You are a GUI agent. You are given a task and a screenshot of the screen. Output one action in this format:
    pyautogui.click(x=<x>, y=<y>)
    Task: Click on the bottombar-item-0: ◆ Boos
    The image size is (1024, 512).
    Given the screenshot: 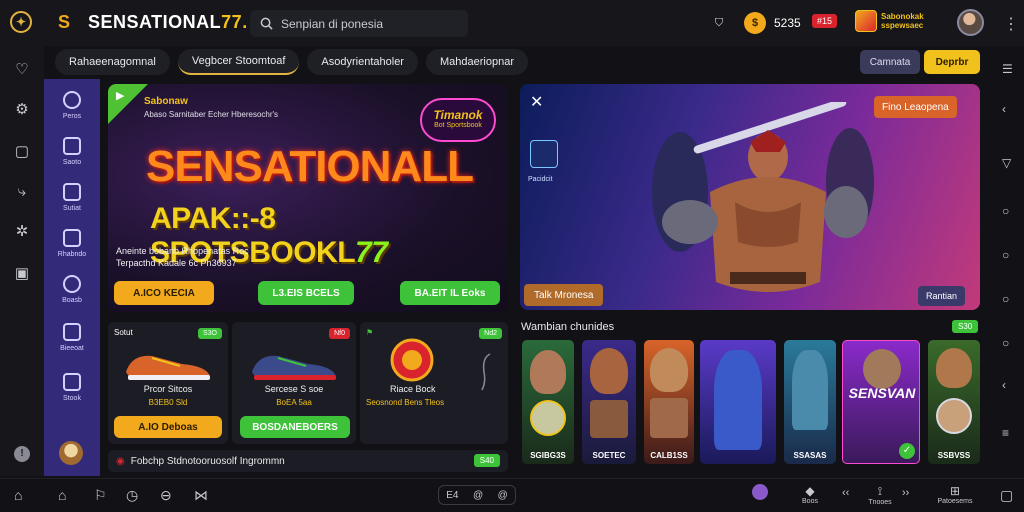 What is the action you would take?
    pyautogui.click(x=810, y=494)
    